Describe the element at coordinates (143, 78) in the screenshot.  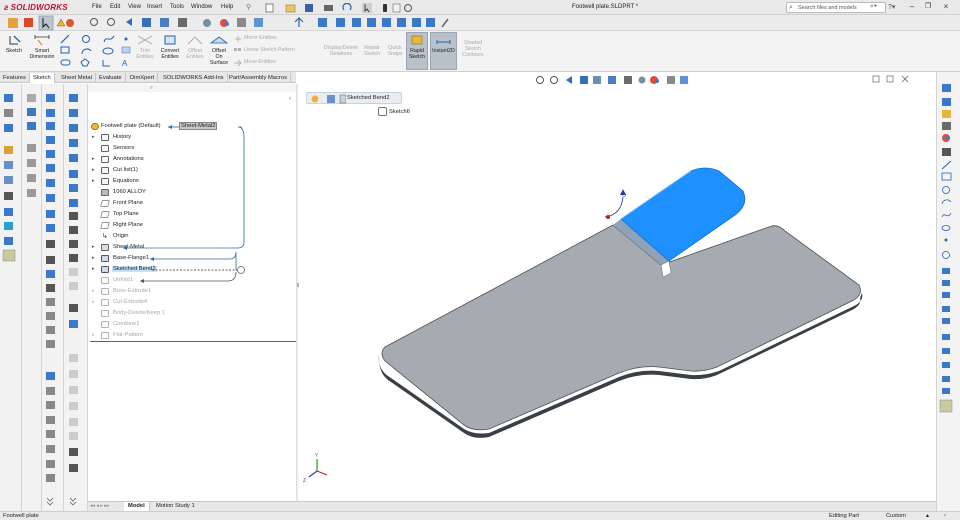
I see `tab-dimxpert: DimXpert` at that location.